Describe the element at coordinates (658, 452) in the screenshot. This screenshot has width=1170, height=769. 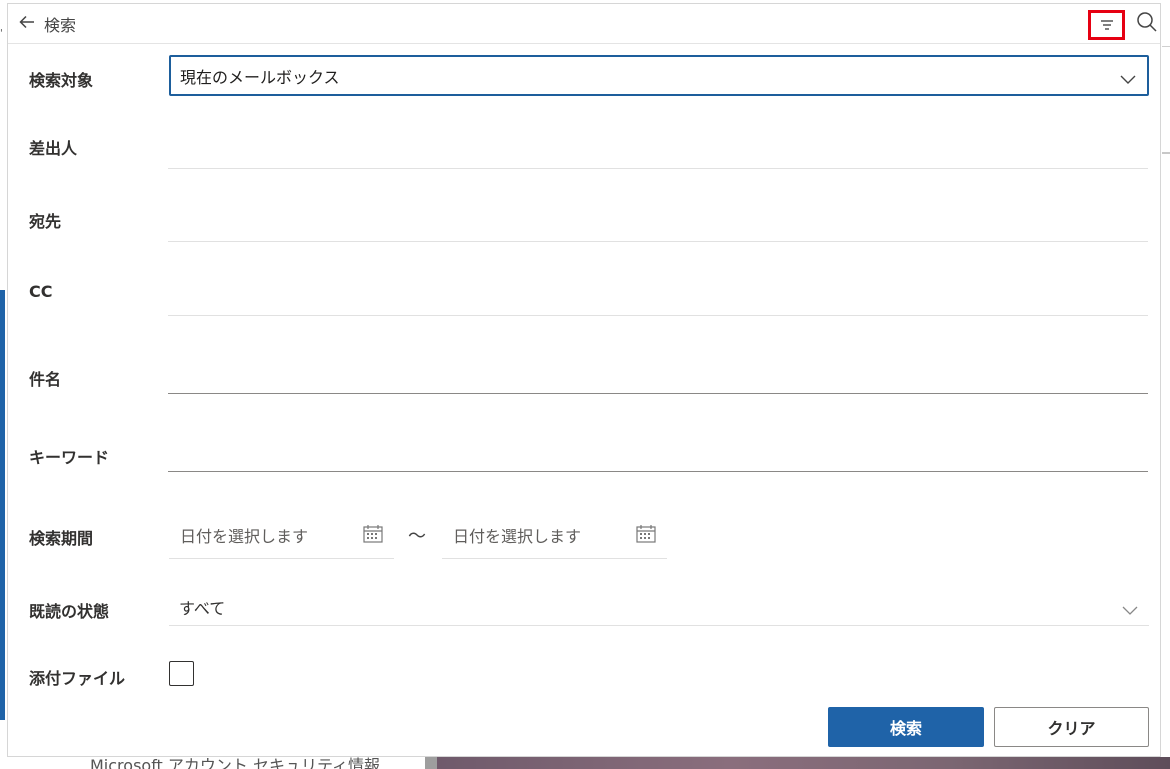
I see `keyword-input` at that location.